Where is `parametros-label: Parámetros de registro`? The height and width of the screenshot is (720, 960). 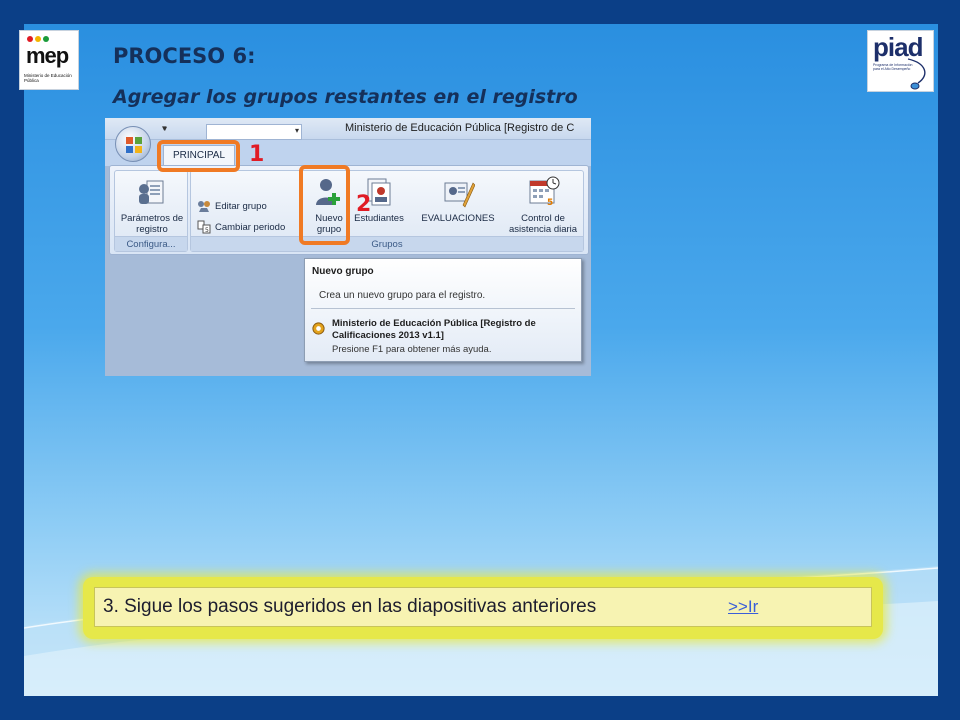
parametros-label: Parámetros de registro is located at coordinates (152, 224).